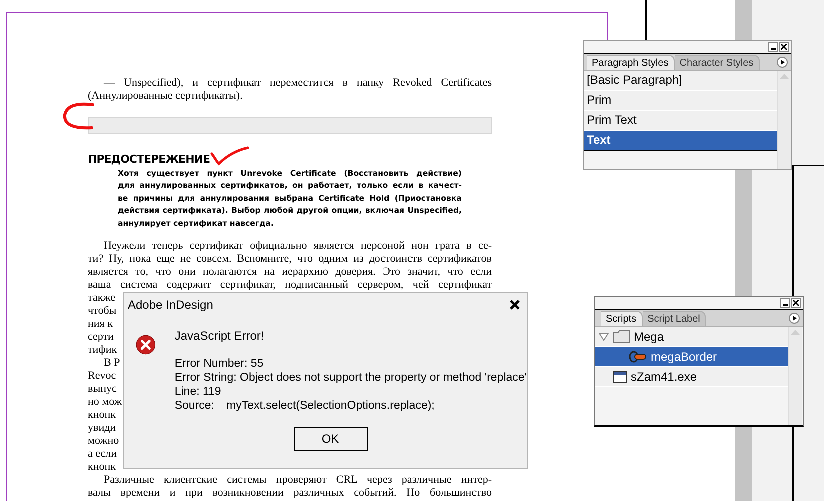  Describe the element at coordinates (171, 305) in the screenshot. I see `dialog-title: Adobe InDesign` at that location.